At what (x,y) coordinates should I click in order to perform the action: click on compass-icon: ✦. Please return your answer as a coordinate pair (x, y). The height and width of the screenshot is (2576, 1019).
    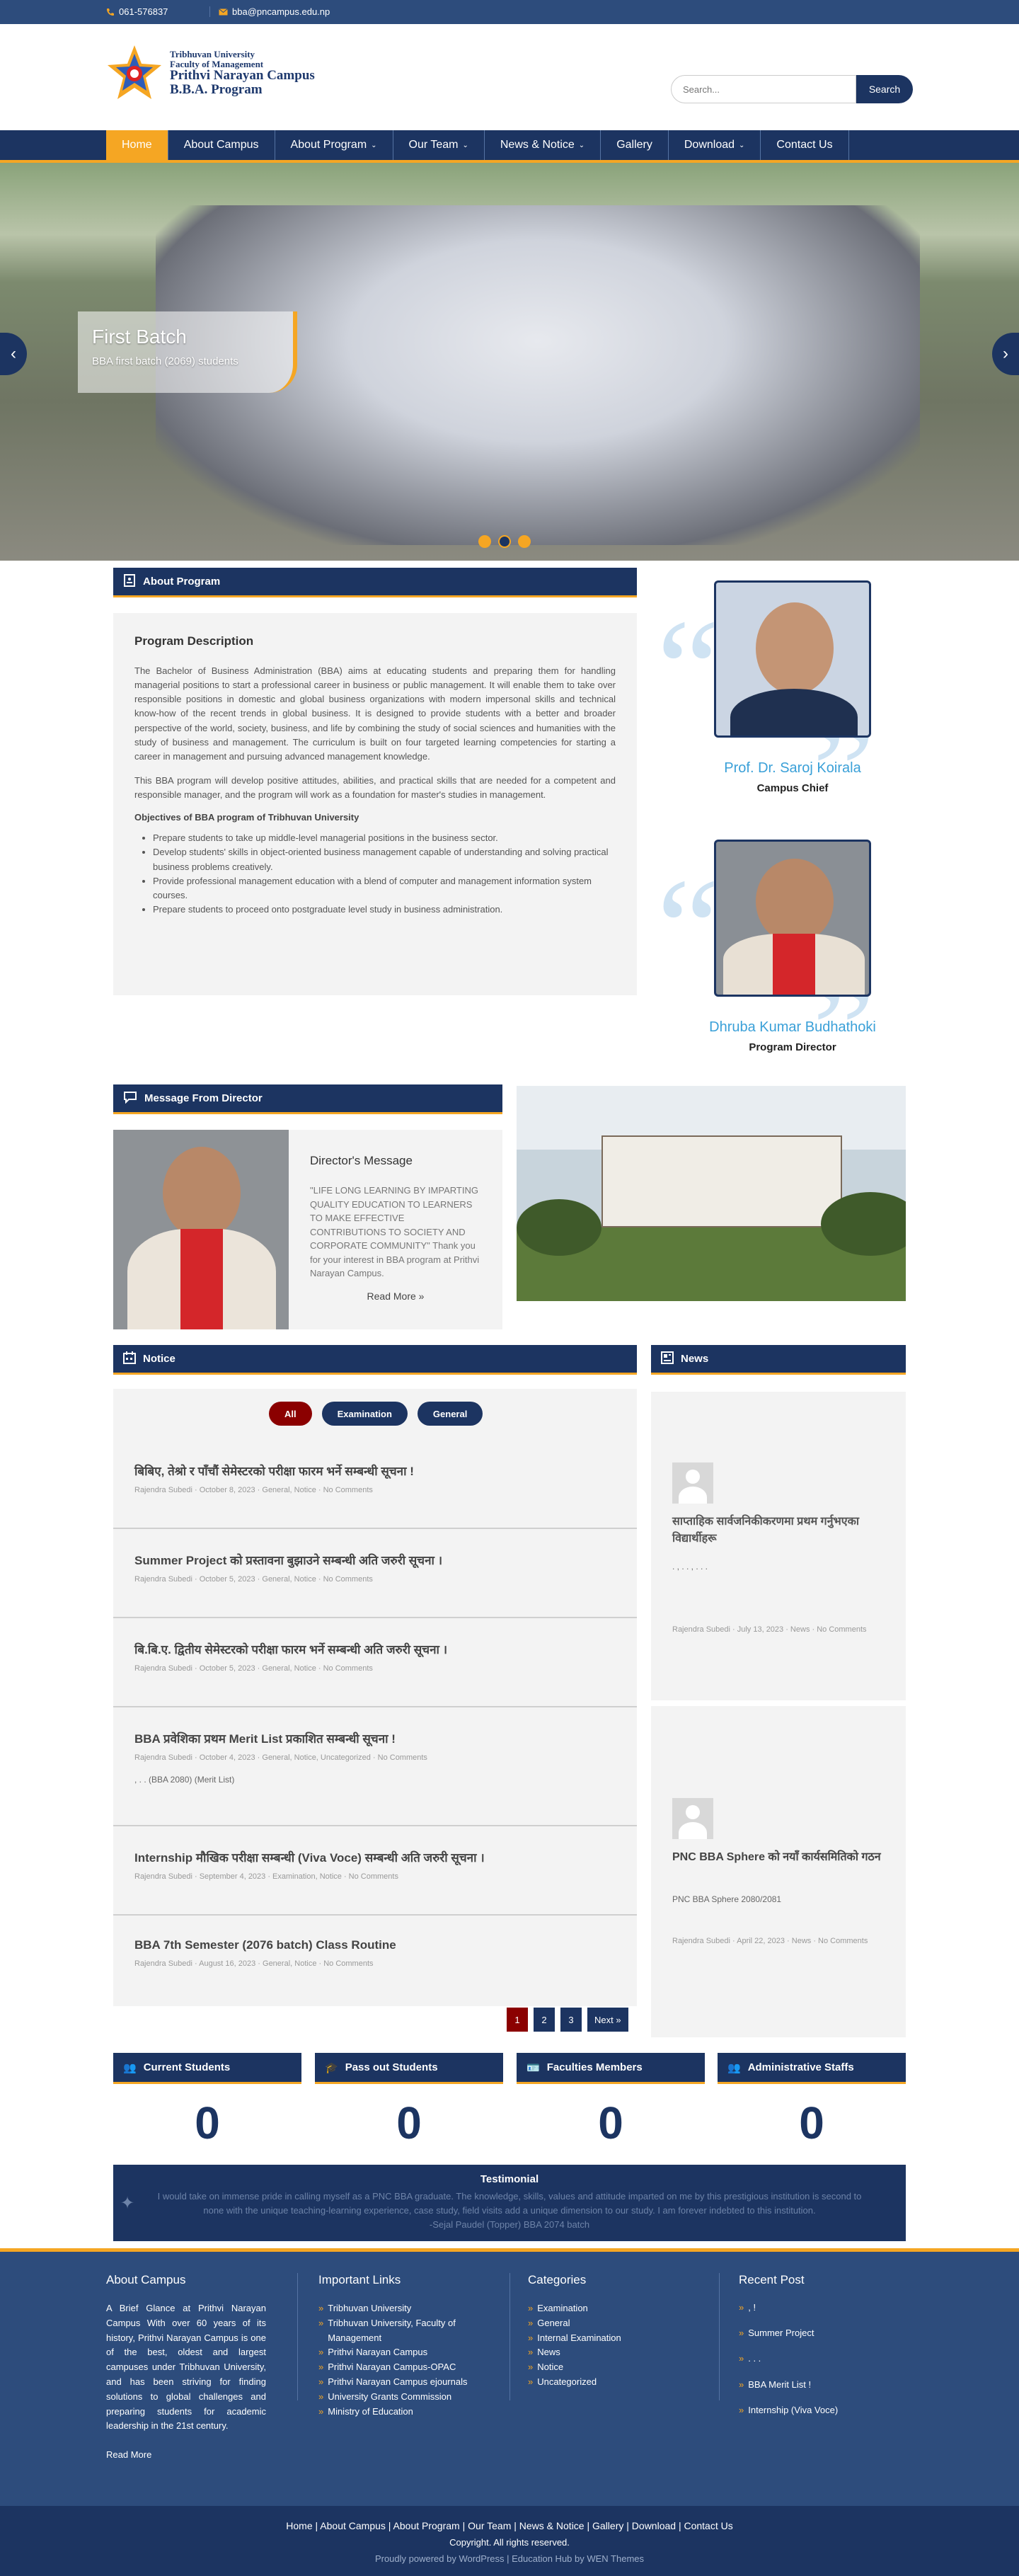
    Looking at the image, I should click on (127, 2203).